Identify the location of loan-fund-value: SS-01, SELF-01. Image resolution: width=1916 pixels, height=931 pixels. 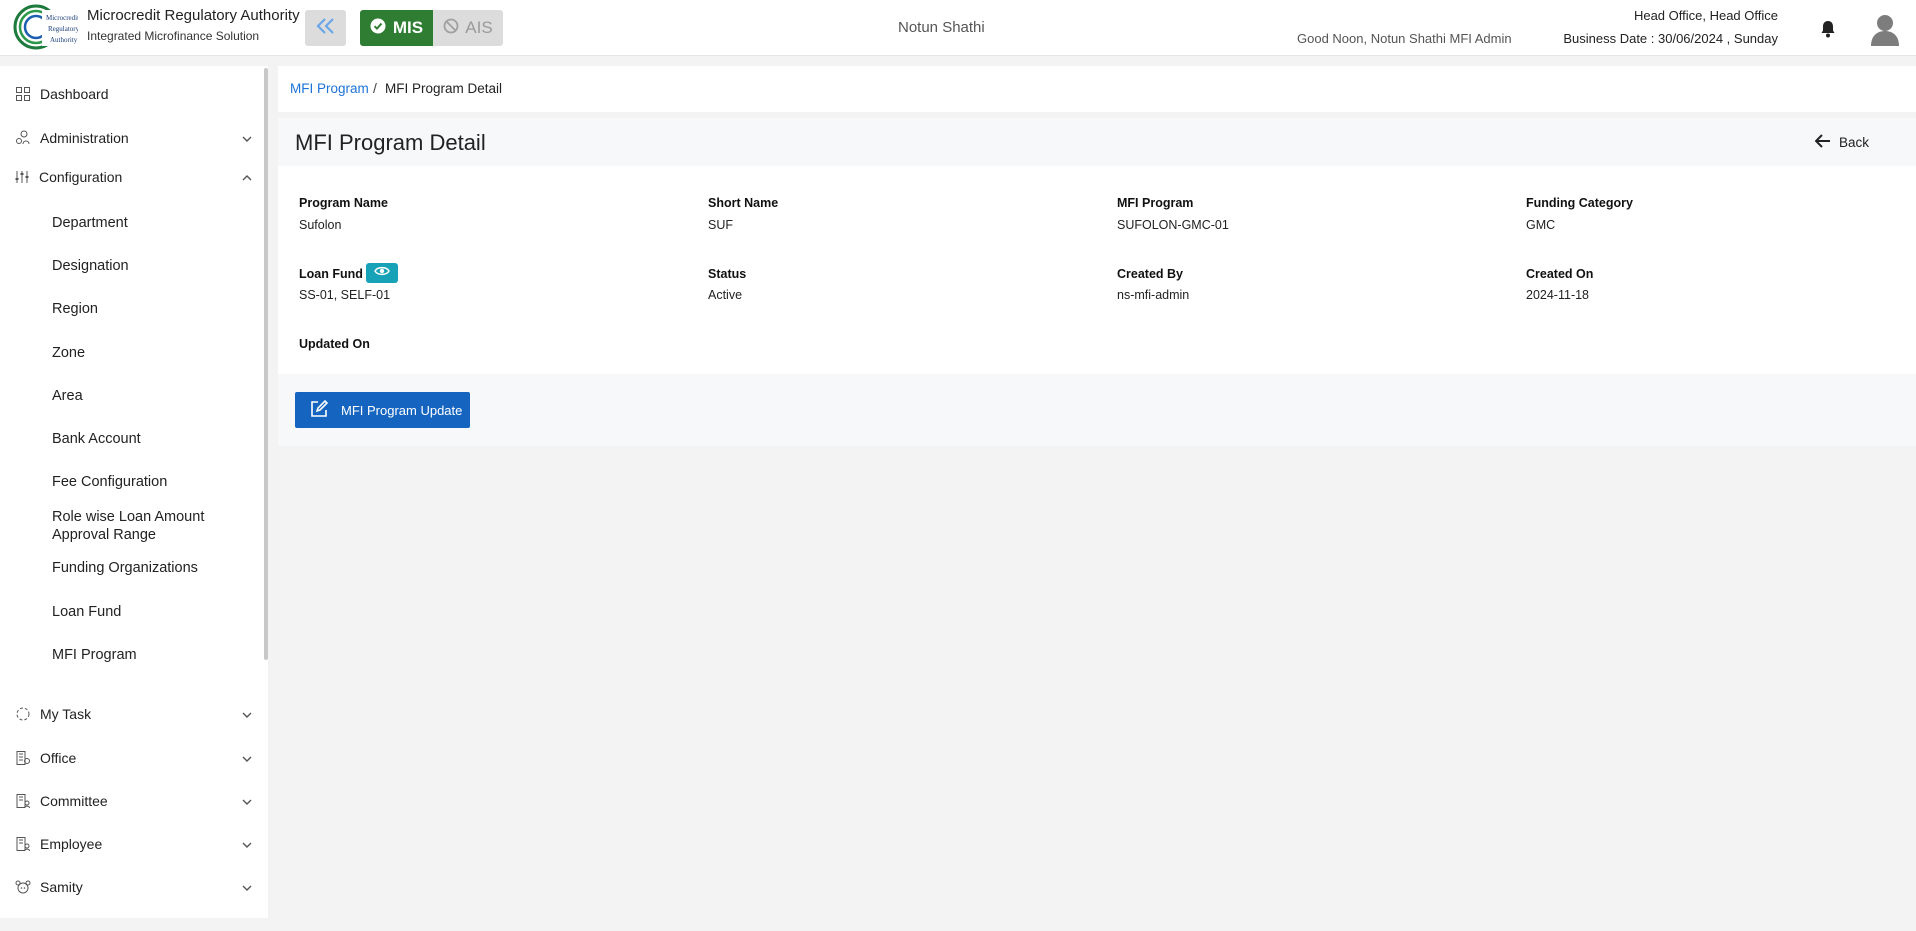
(345, 295).